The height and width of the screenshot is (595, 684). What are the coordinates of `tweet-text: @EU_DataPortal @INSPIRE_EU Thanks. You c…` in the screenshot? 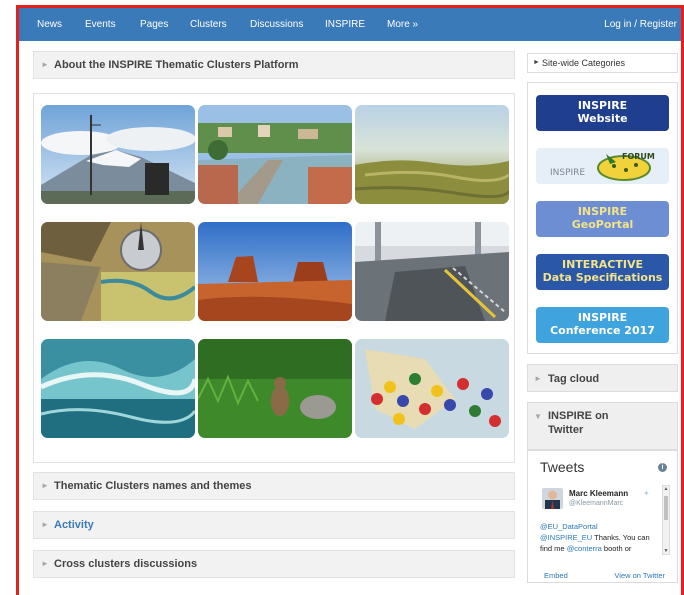 It's located at (600, 537).